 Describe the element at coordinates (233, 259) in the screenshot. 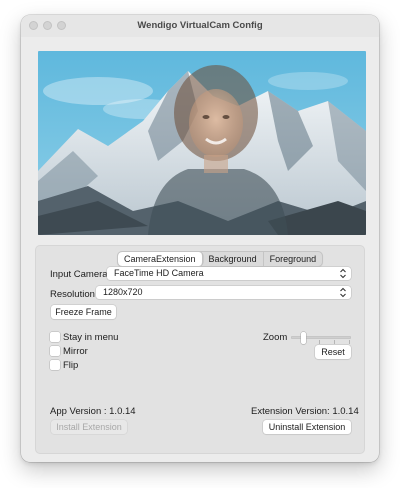

I see `tab-background: Background` at that location.